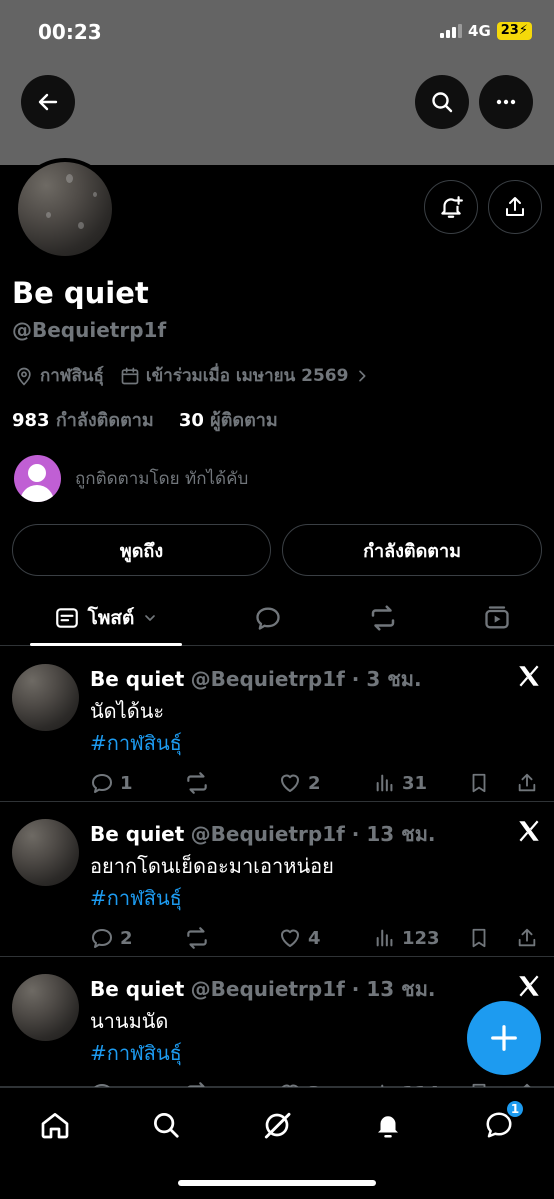 This screenshot has height=1199, width=554. What do you see at coordinates (48, 102) in the screenshot?
I see `back-button` at bounding box center [48, 102].